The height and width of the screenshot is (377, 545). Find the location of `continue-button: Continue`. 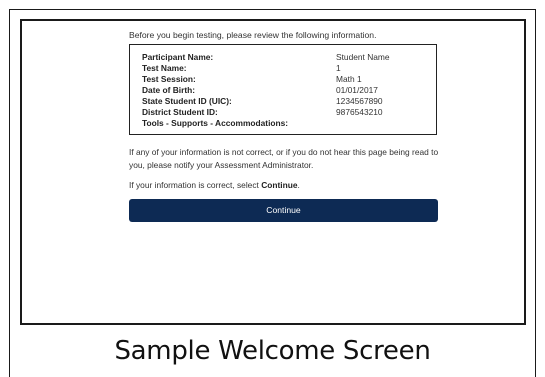

continue-button: Continue is located at coordinates (283, 210).